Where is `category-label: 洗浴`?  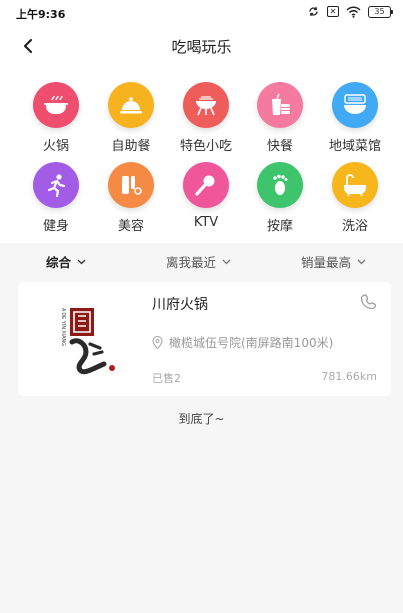
category-label: 洗浴 is located at coordinates (354, 226).